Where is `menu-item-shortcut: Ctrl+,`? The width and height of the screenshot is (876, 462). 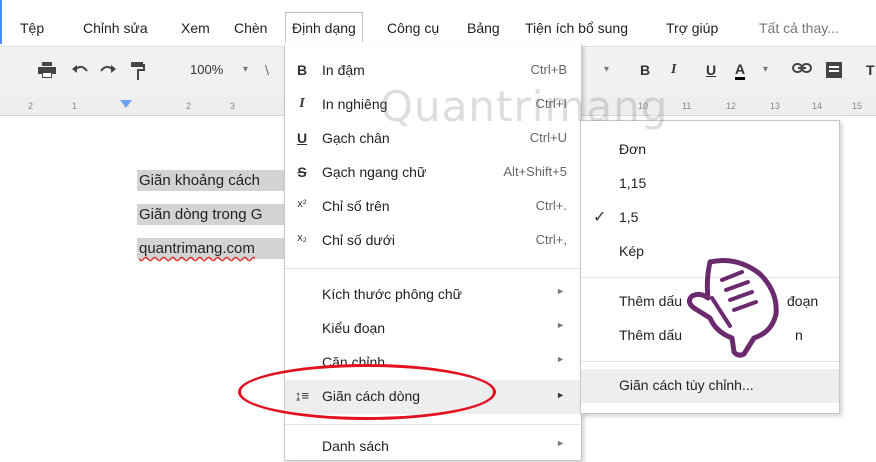
menu-item-shortcut: Ctrl+, is located at coordinates (551, 239).